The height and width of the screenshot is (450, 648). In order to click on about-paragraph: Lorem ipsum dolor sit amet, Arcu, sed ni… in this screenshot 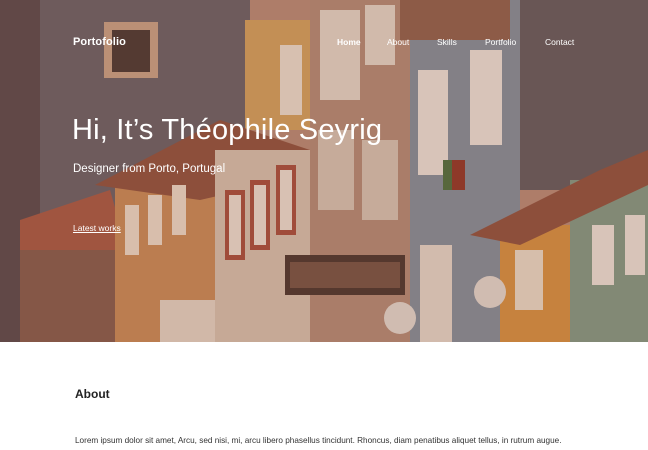, I will do `click(318, 440)`.